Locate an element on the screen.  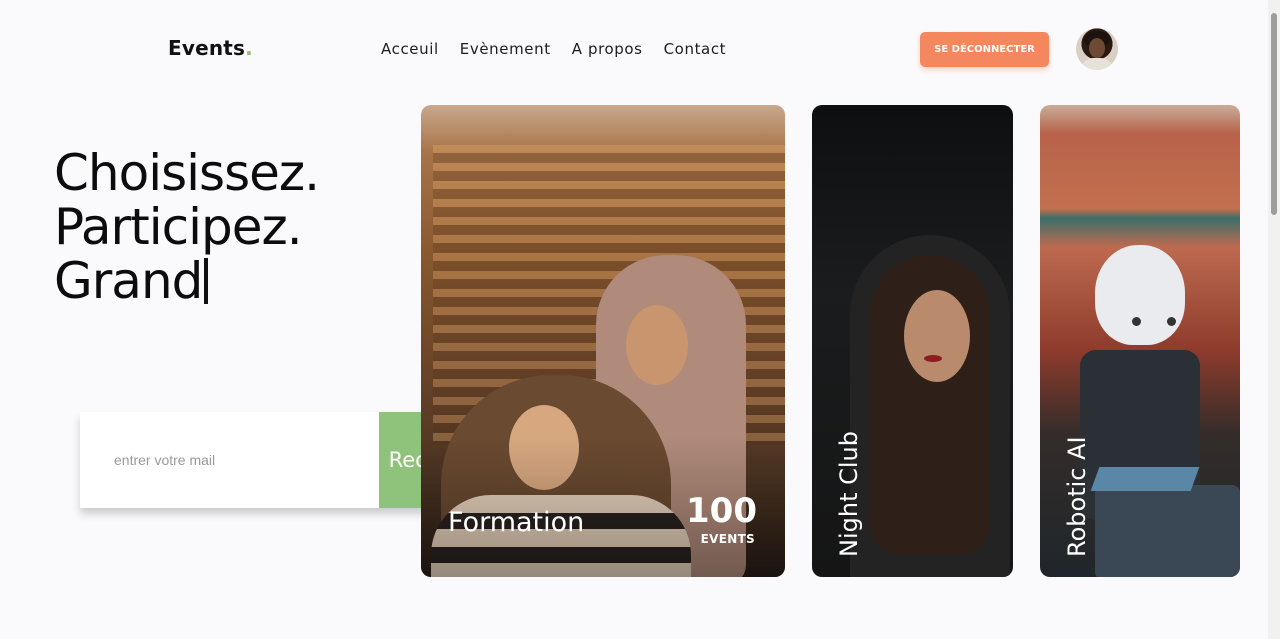
card-robotic-ai-label: Robotic AI is located at coordinates (1077, 496).